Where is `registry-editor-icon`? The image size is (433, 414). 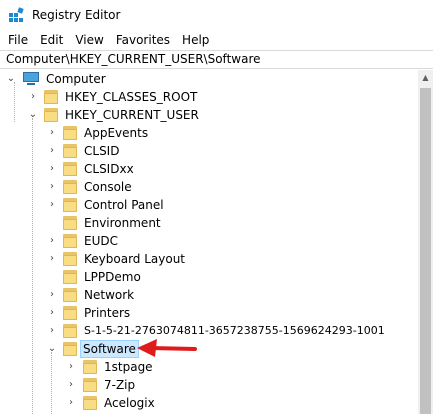 registry-editor-icon is located at coordinates (16, 14).